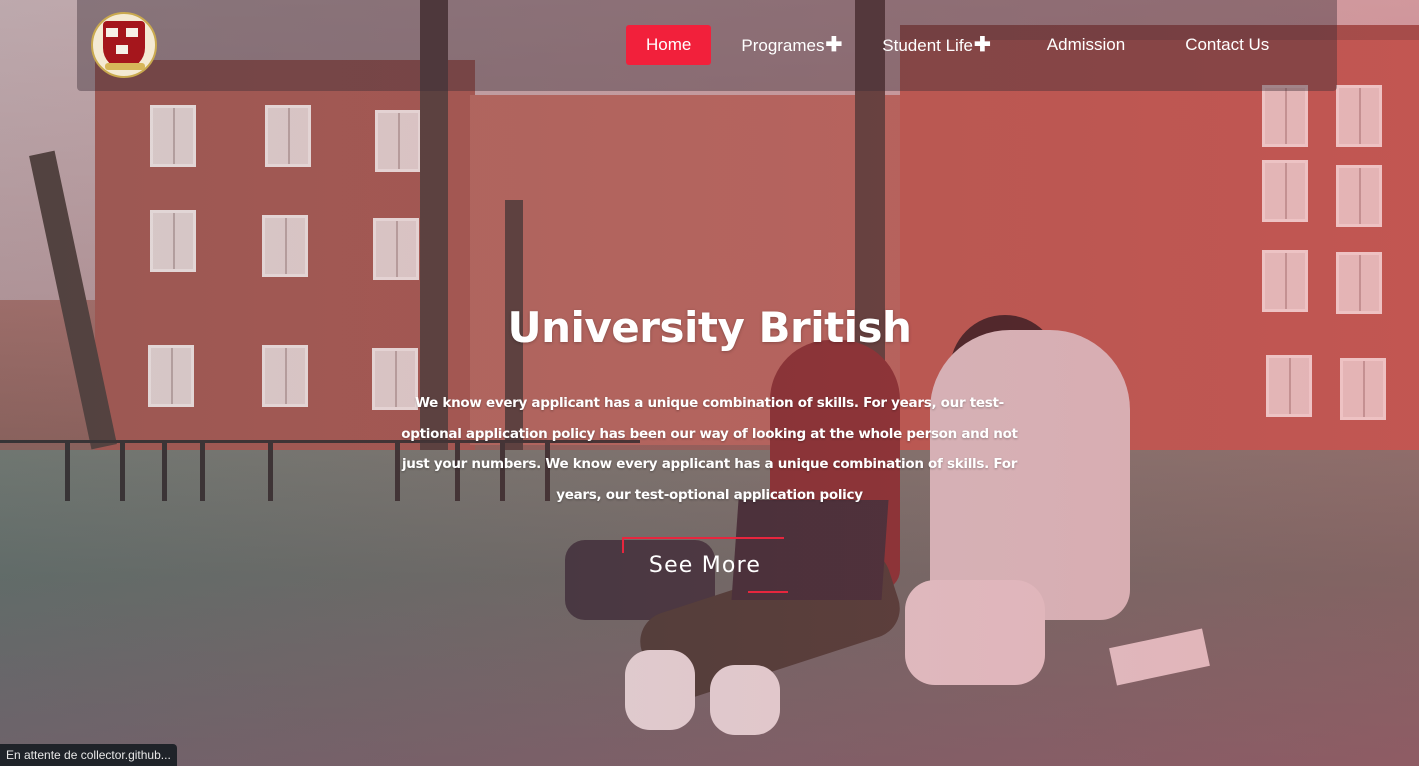  What do you see at coordinates (928, 45) in the screenshot?
I see `nav-item-label: Student Life` at bounding box center [928, 45].